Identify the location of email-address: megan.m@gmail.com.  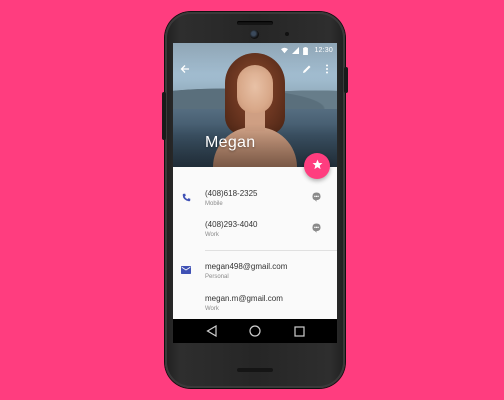
(244, 298).